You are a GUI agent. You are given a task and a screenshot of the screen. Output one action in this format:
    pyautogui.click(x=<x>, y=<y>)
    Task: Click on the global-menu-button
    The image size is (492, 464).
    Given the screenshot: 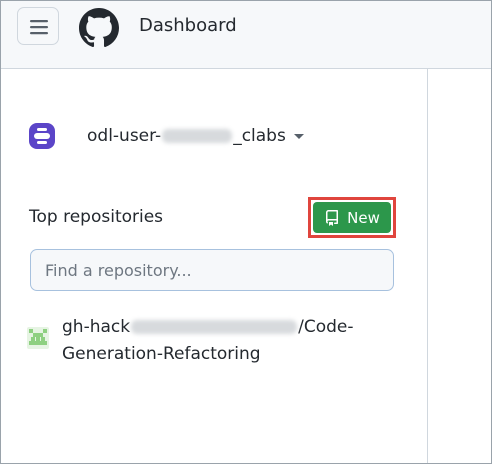 What is the action you would take?
    pyautogui.click(x=38, y=26)
    